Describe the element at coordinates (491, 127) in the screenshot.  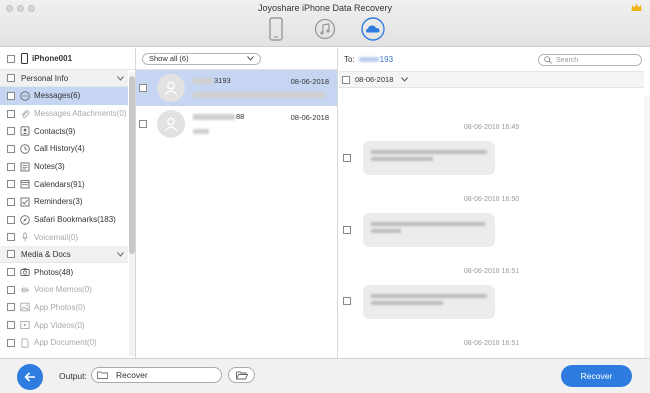
I see `message-timestamp: 08-06-2018 16:49` at that location.